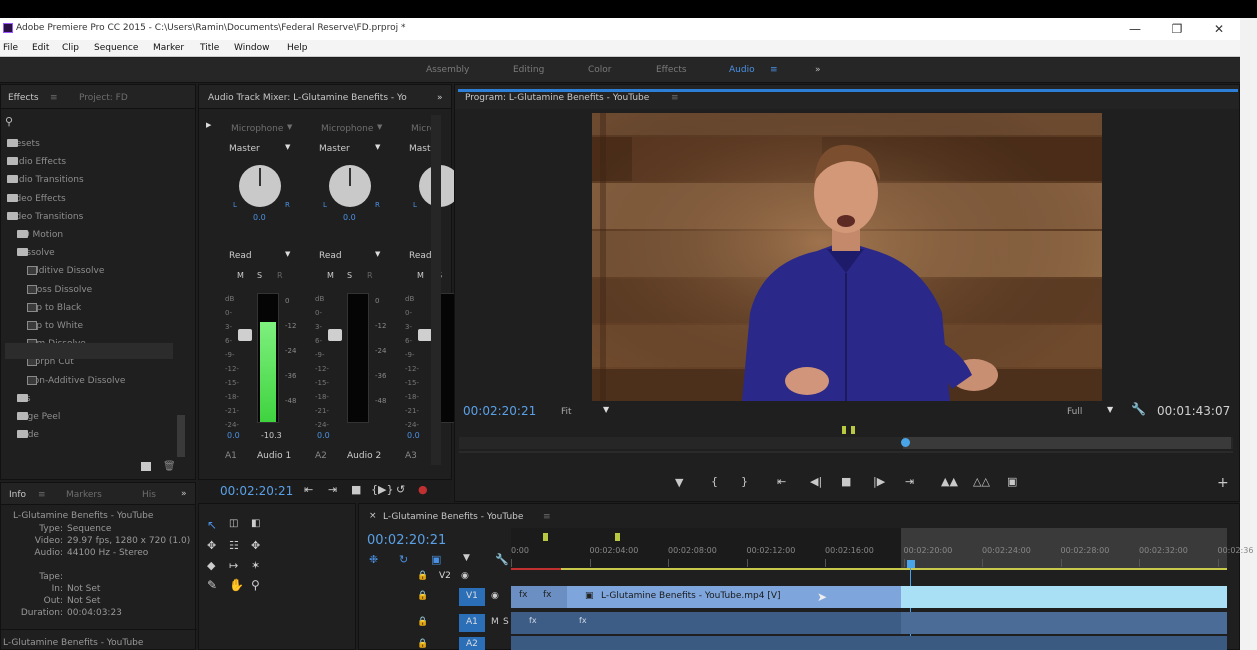 The width and height of the screenshot is (1257, 650). I want to click on mixer-scrollbar, so click(436, 290).